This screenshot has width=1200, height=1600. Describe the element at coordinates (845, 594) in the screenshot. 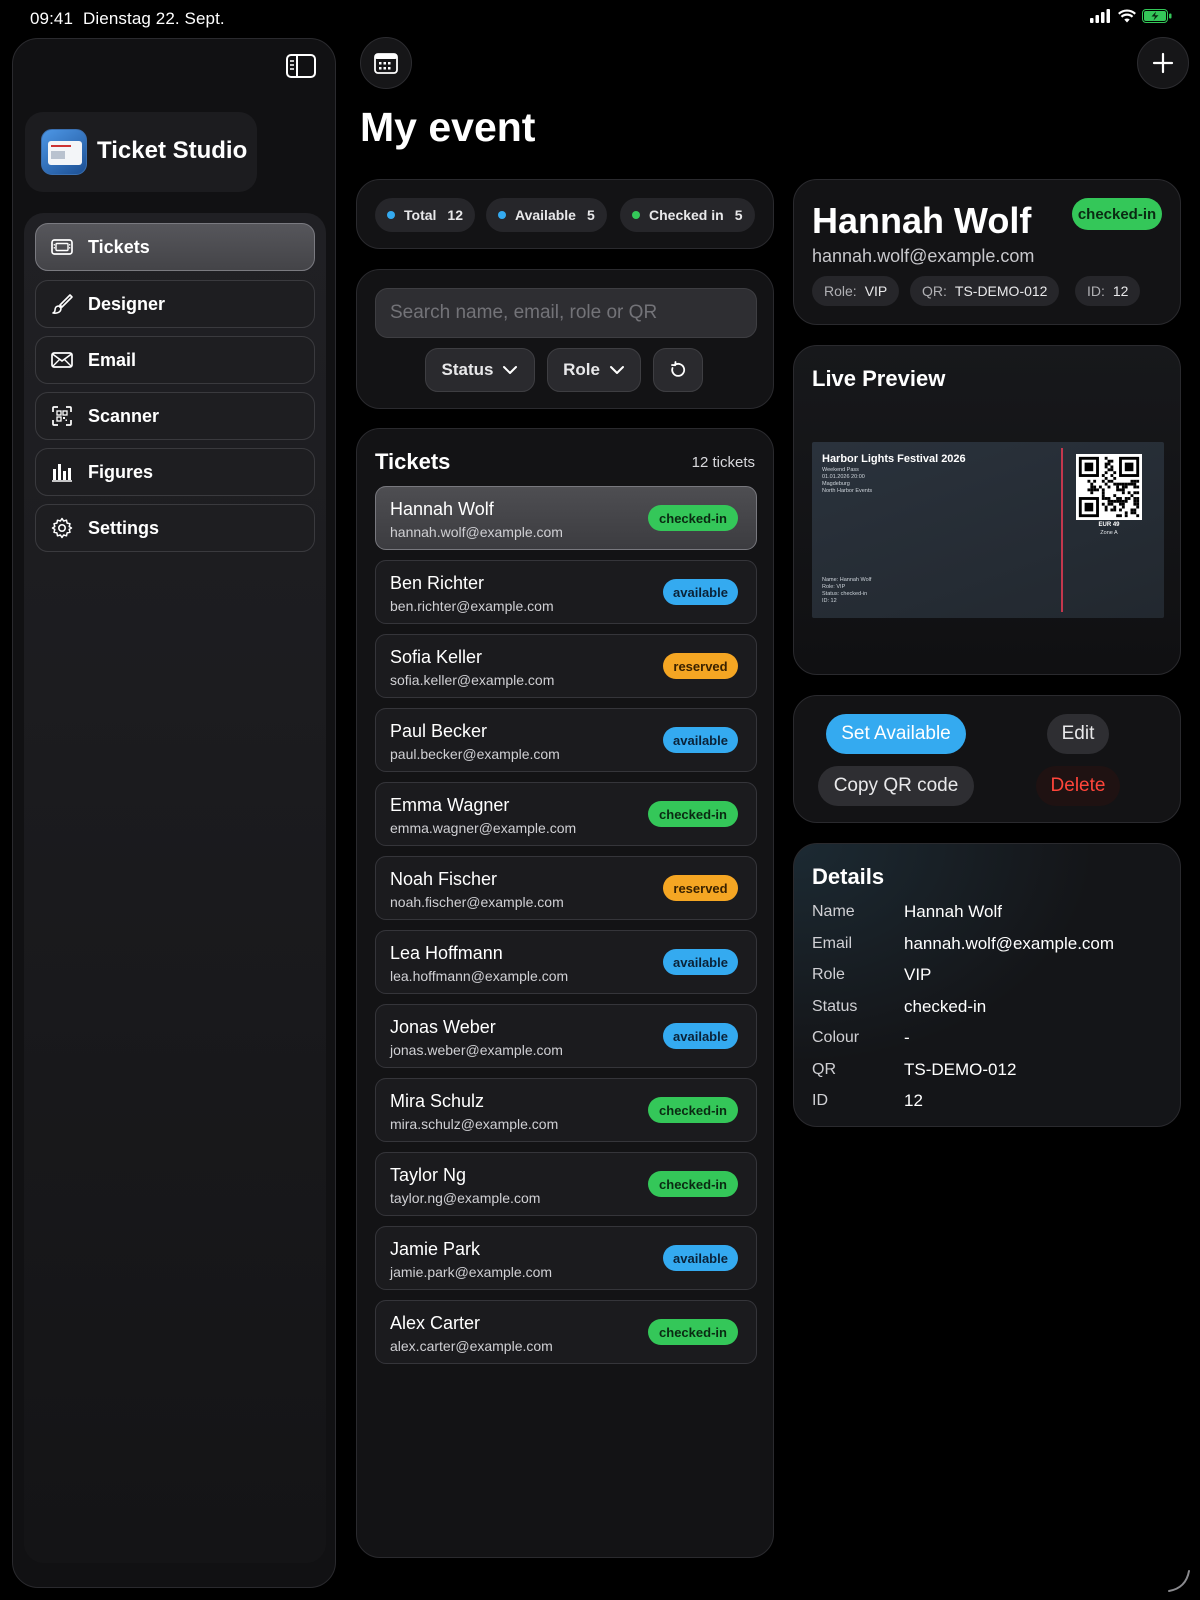

I see `preview-holder-status: Status: checked-in` at that location.